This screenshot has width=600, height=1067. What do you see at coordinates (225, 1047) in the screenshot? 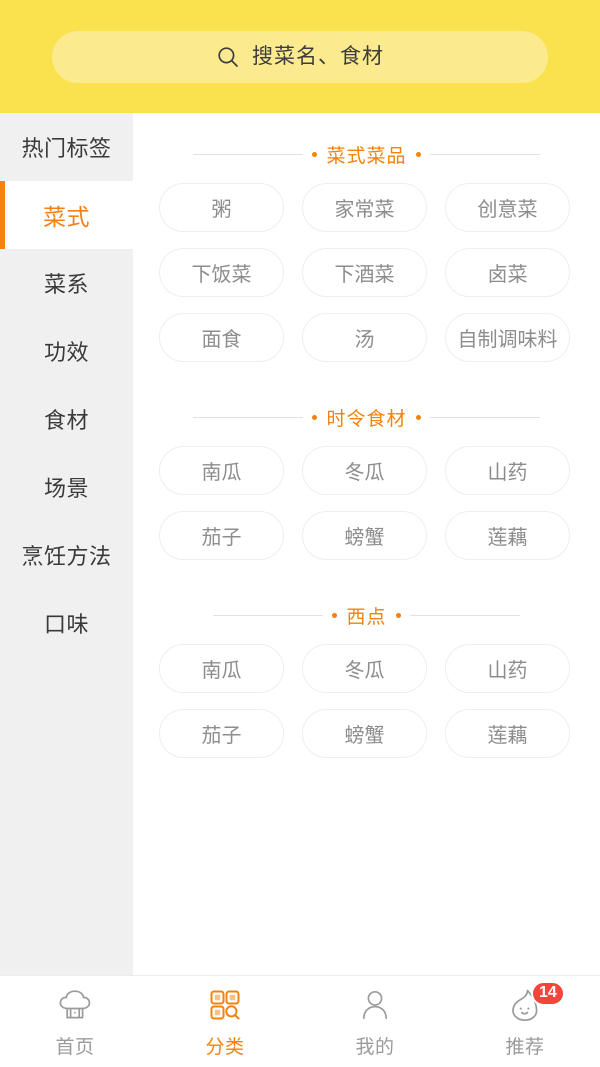
I see `nav-label: 分类` at bounding box center [225, 1047].